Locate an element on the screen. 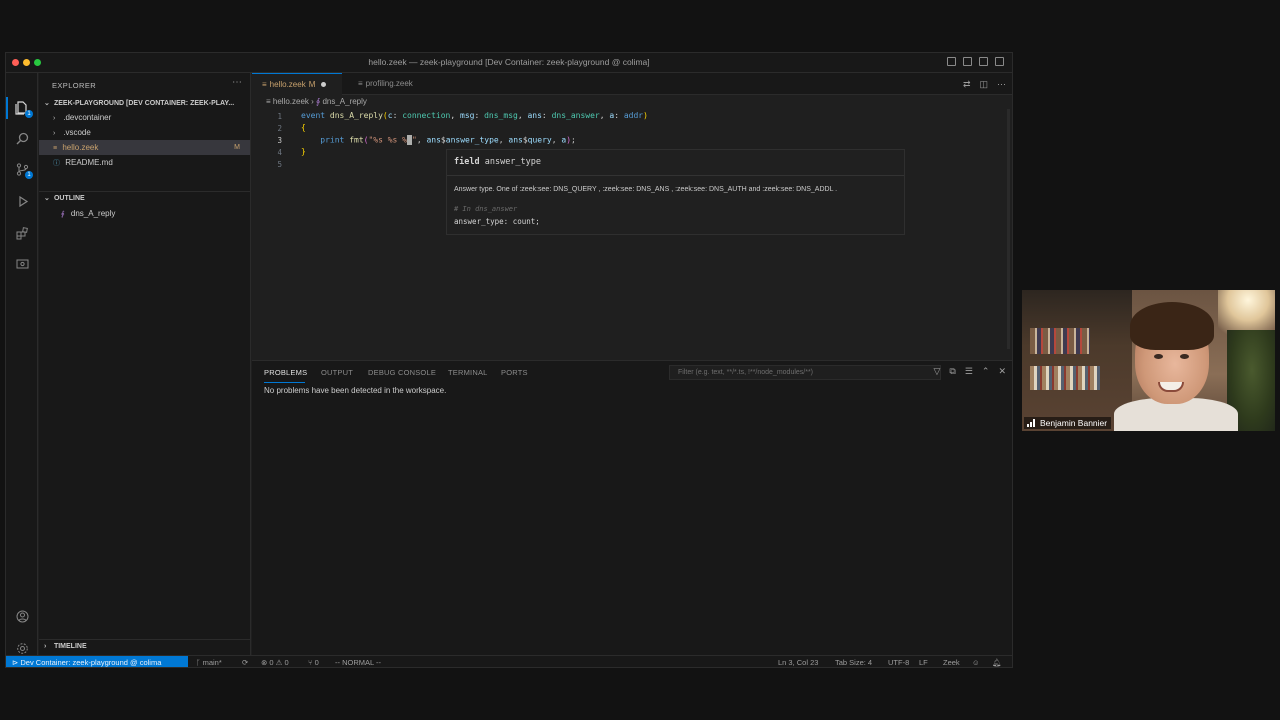  branch-label: main* is located at coordinates (212, 662).